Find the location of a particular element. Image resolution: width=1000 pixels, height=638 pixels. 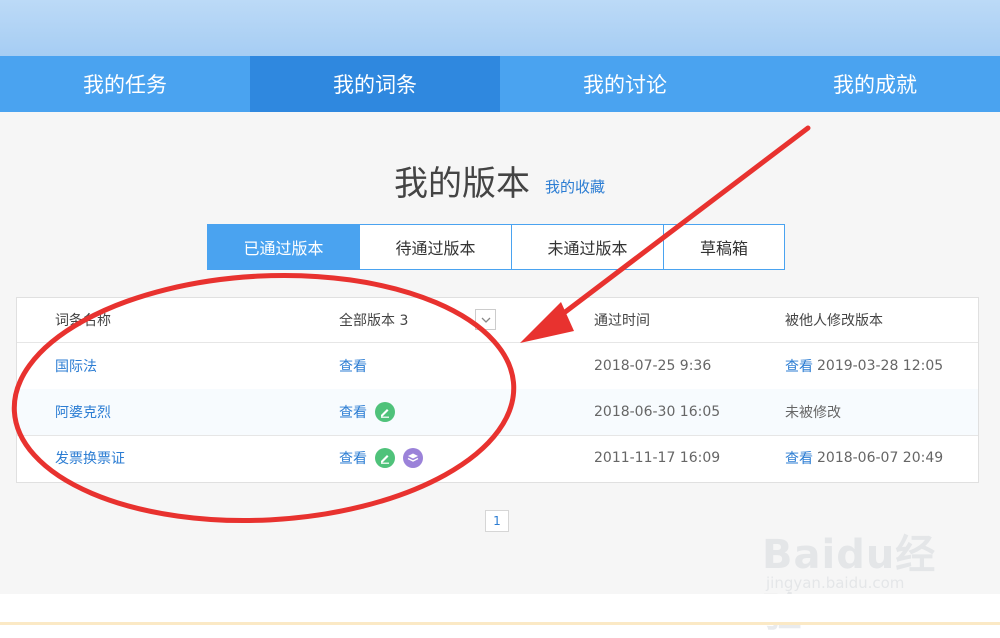

page-title: 我的版本 is located at coordinates (462, 184).